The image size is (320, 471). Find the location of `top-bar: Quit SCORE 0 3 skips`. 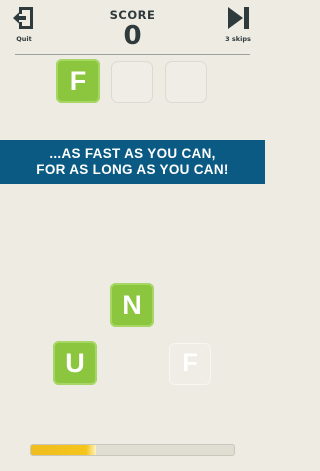

top-bar: Quit SCORE 0 3 skips is located at coordinates (132, 34).